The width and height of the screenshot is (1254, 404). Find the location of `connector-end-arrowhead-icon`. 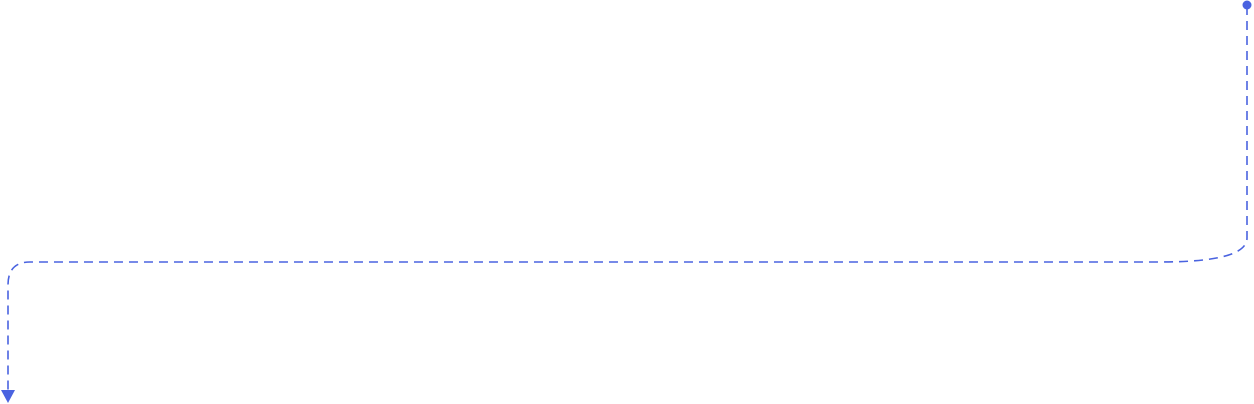

connector-end-arrowhead-icon is located at coordinates (8, 396).